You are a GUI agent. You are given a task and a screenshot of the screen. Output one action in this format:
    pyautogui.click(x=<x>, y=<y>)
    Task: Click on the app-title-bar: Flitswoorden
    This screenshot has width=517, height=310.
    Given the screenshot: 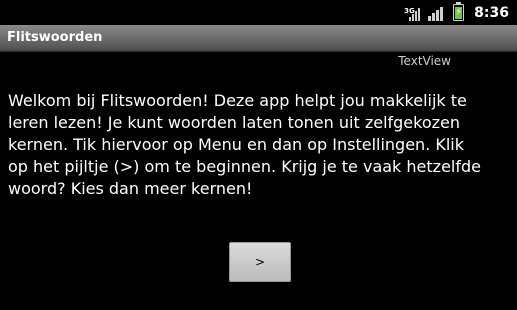 What is the action you would take?
    pyautogui.click(x=258, y=38)
    